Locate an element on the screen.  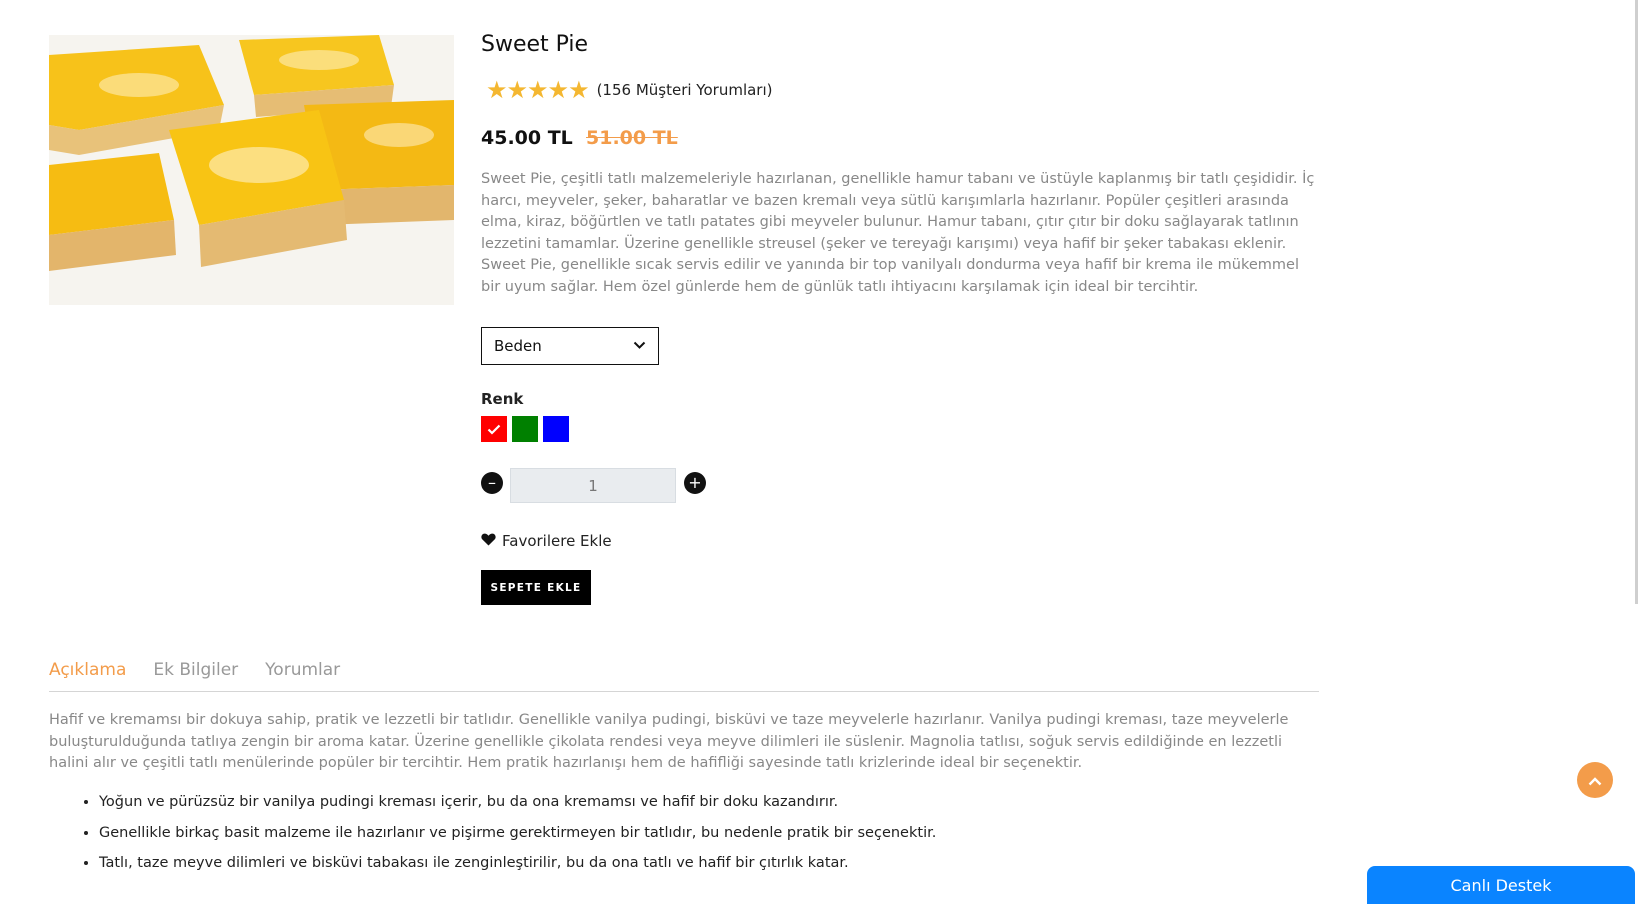
tabs-divider is located at coordinates (684, 691).